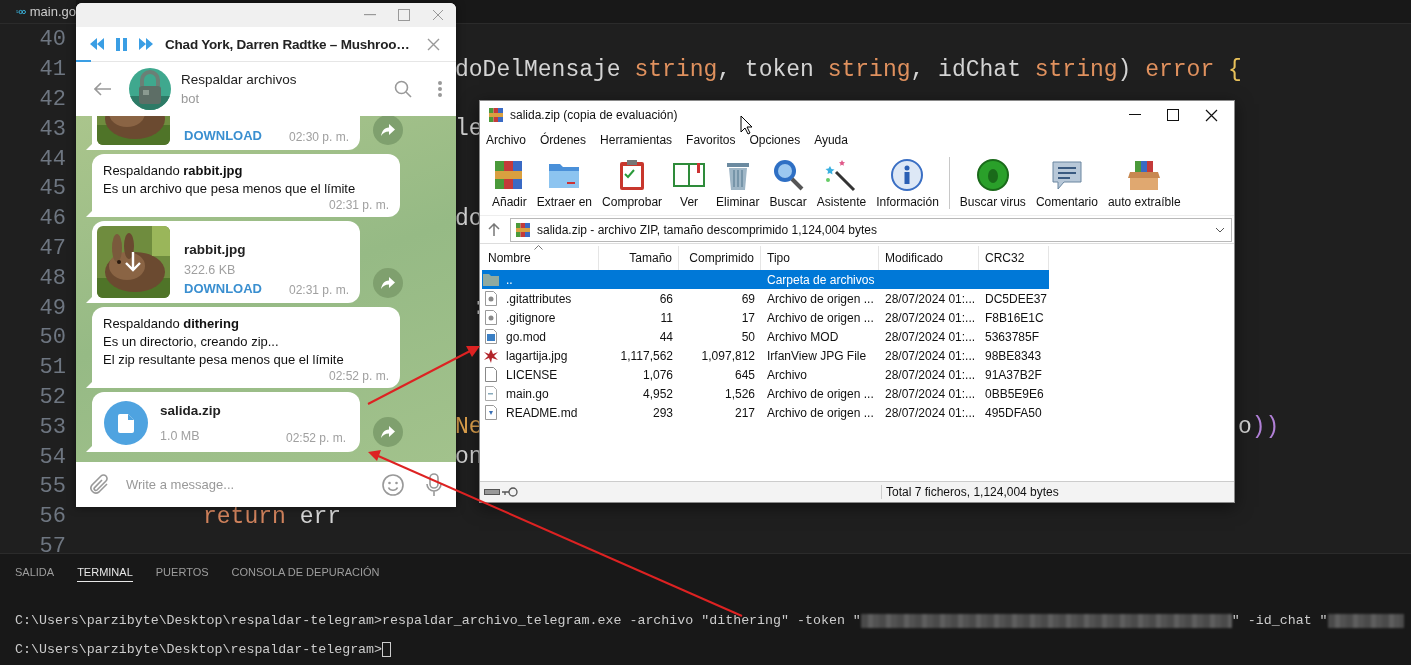 This screenshot has width=1411, height=665. What do you see at coordinates (52, 278) in the screenshot?
I see `line-number: 48` at bounding box center [52, 278].